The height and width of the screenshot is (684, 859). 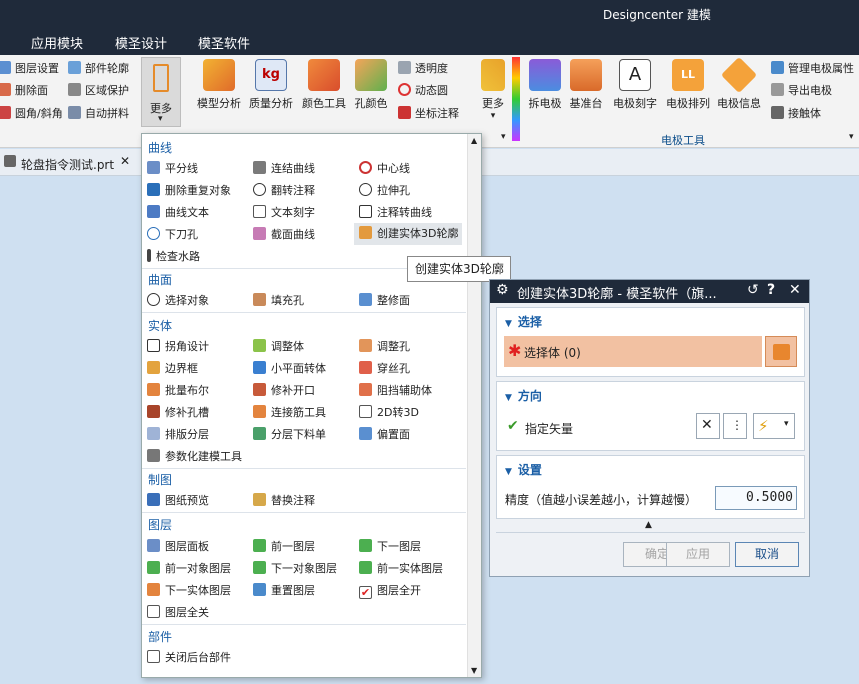 I want to click on menu-item-previous-object-layer: 前一对象图层, so click(x=189, y=569).